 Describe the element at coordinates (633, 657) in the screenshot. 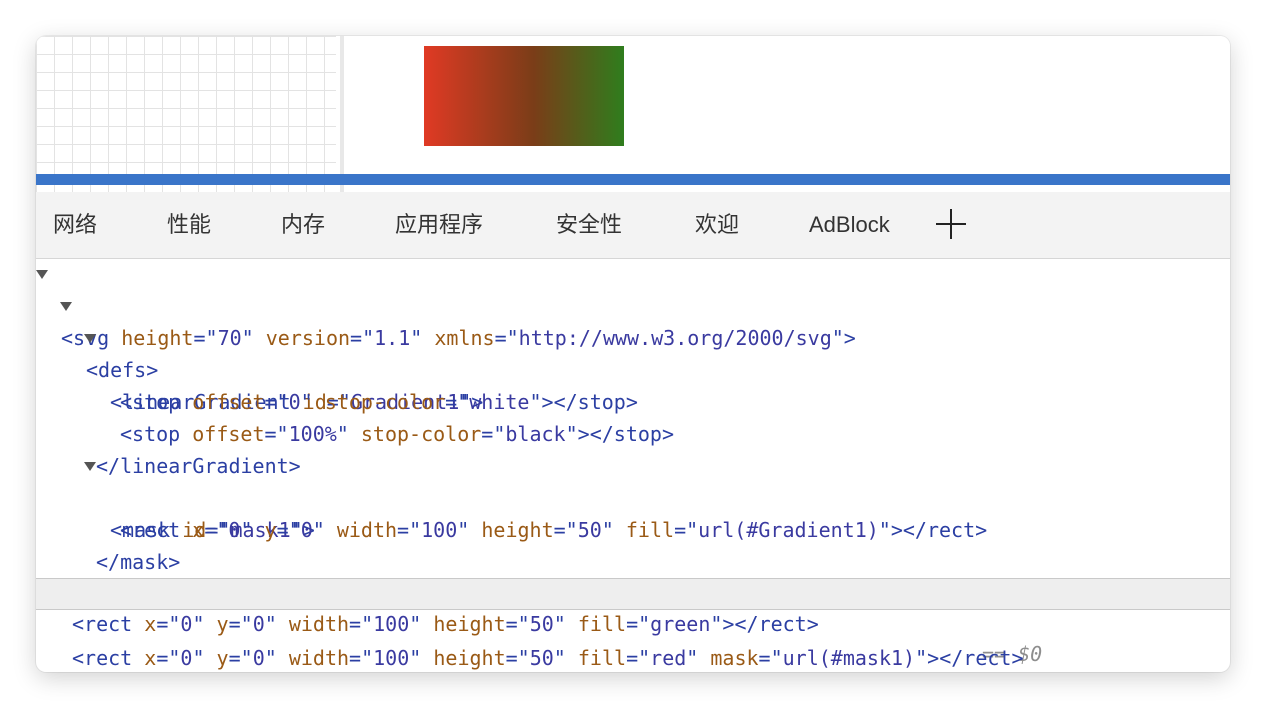

I see `tree-node-svg-close: </svg>` at that location.